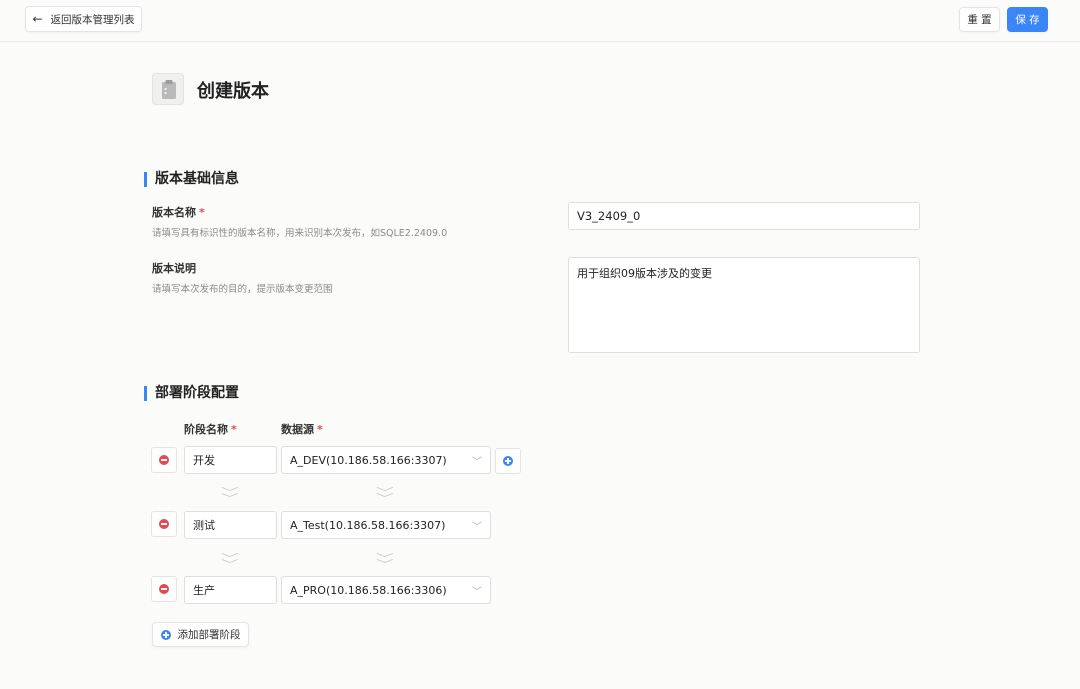 This screenshot has height=689, width=1080. I want to click on datasource-select: A_DEV(10.186.58.166:3307) ﹀, so click(386, 460).